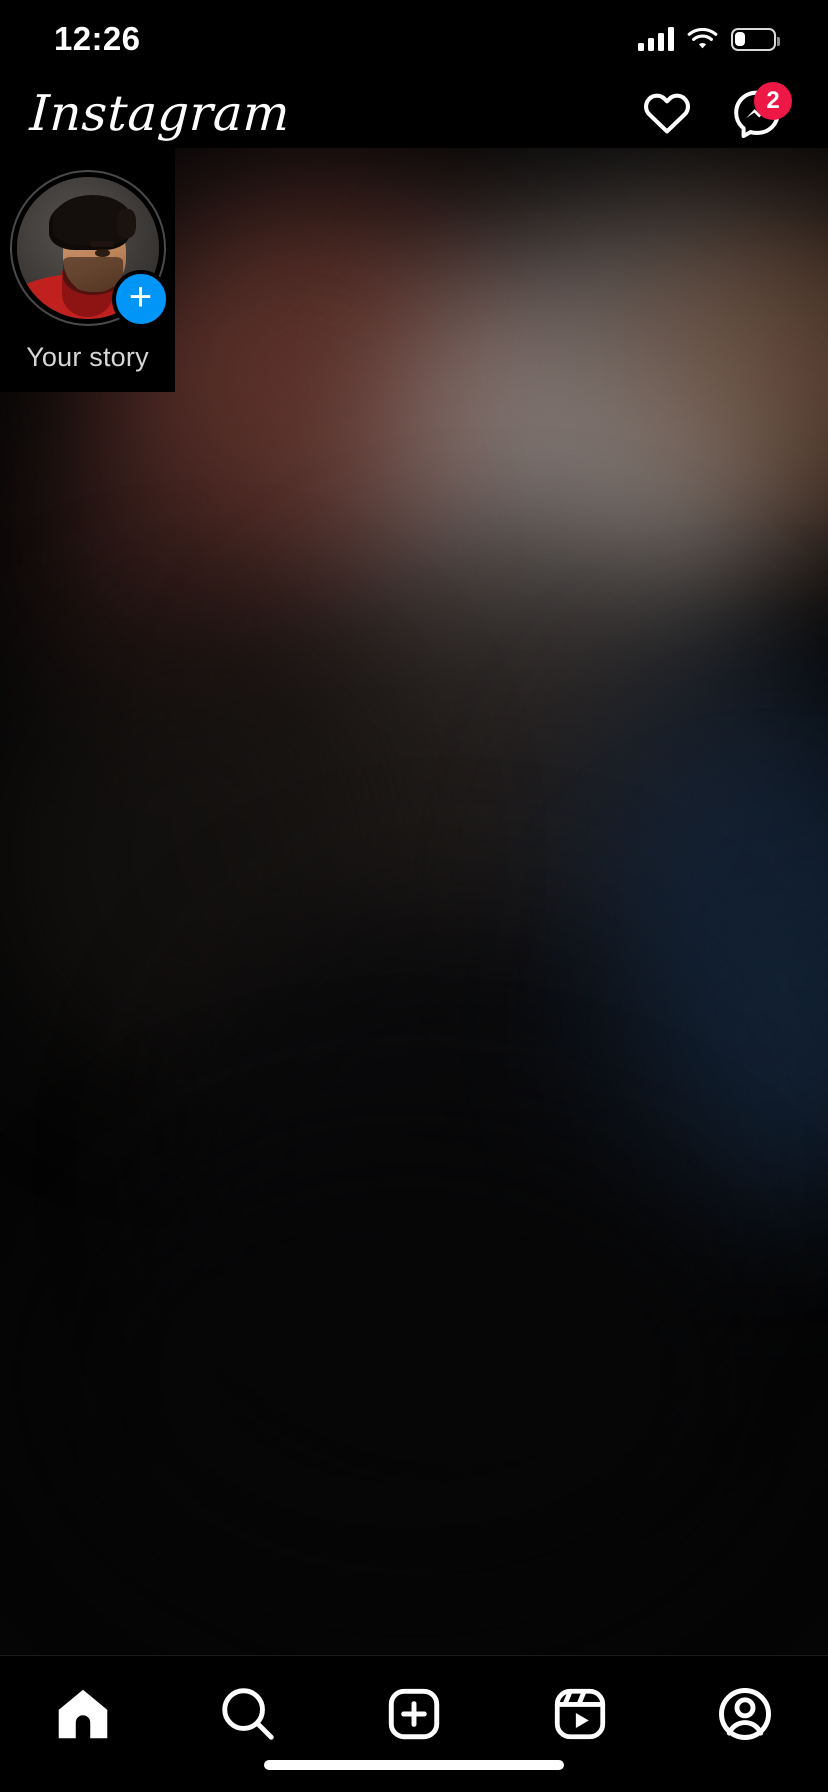 This screenshot has width=828, height=1792. I want to click on wifi-icon, so click(702, 37).